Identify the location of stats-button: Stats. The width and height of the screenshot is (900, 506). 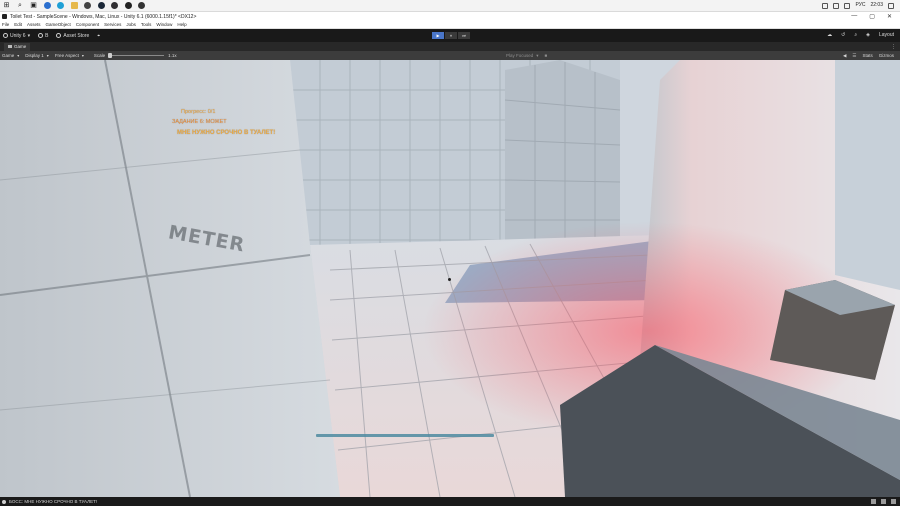
(867, 55).